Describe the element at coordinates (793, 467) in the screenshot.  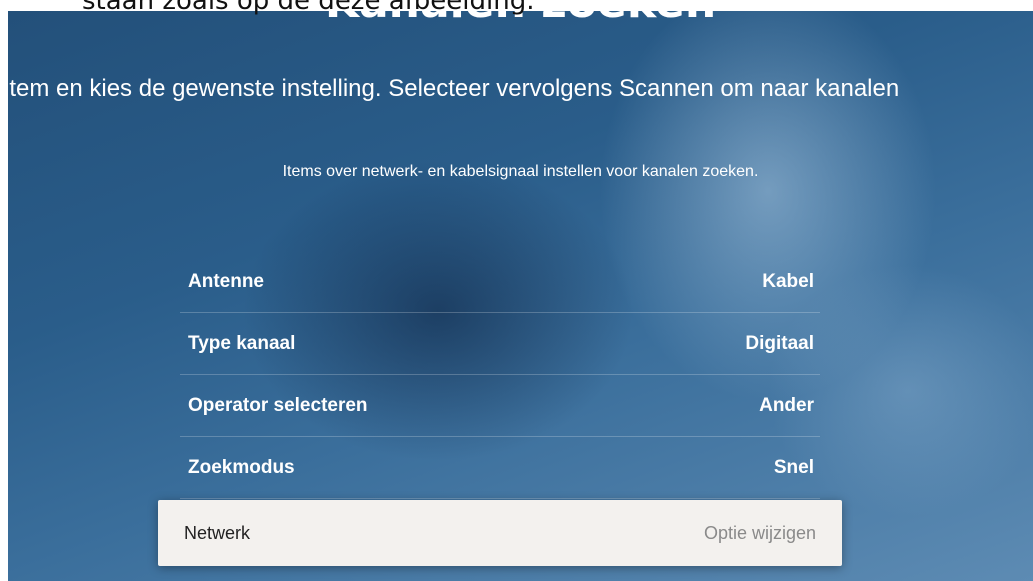
I see `setting-value: Snel` at that location.